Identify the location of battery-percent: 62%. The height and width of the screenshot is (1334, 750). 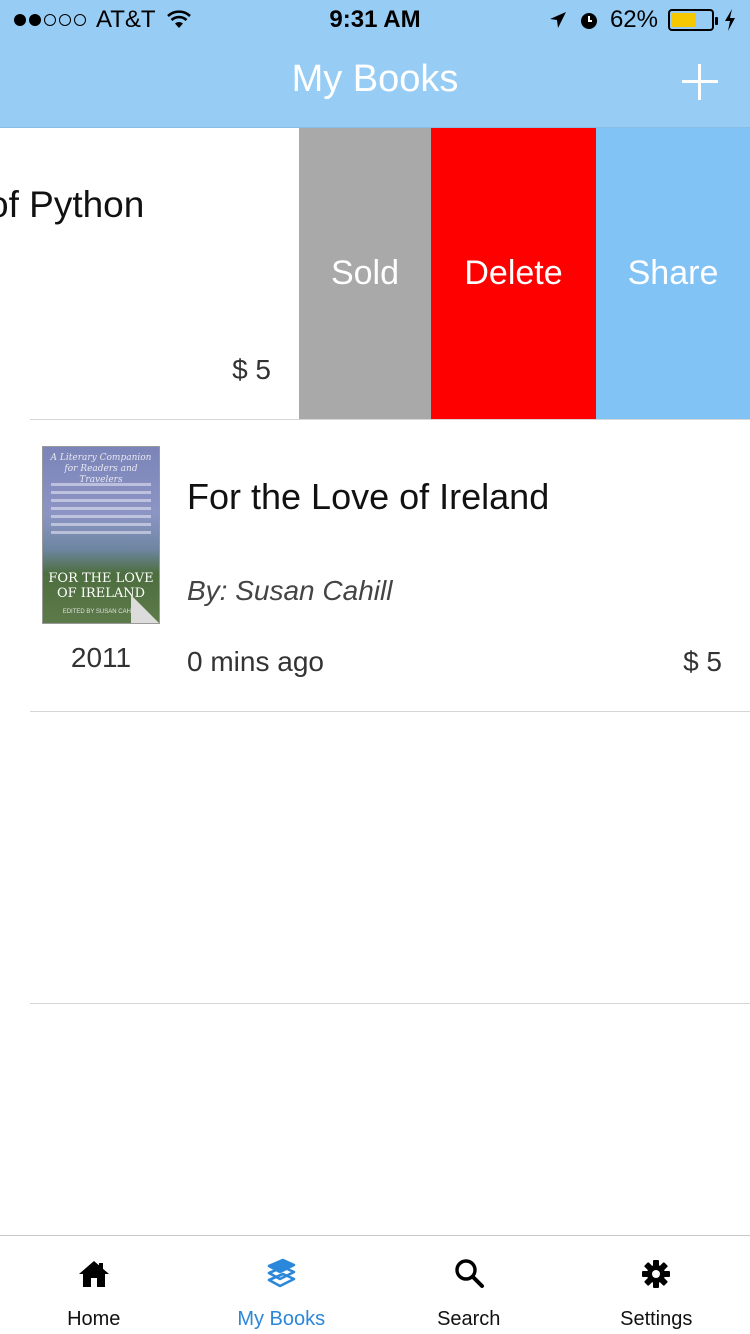
(633, 19).